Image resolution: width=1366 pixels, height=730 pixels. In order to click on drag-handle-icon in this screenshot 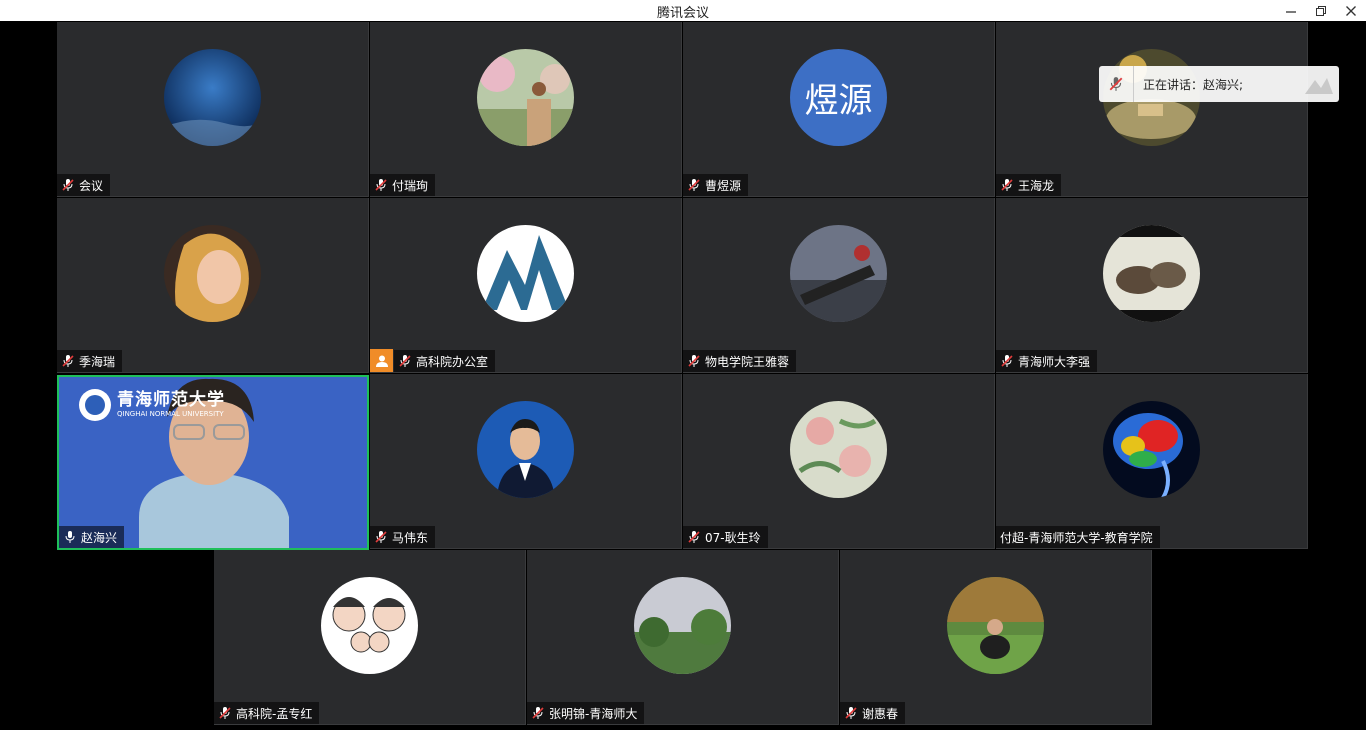, I will do `click(1318, 84)`.